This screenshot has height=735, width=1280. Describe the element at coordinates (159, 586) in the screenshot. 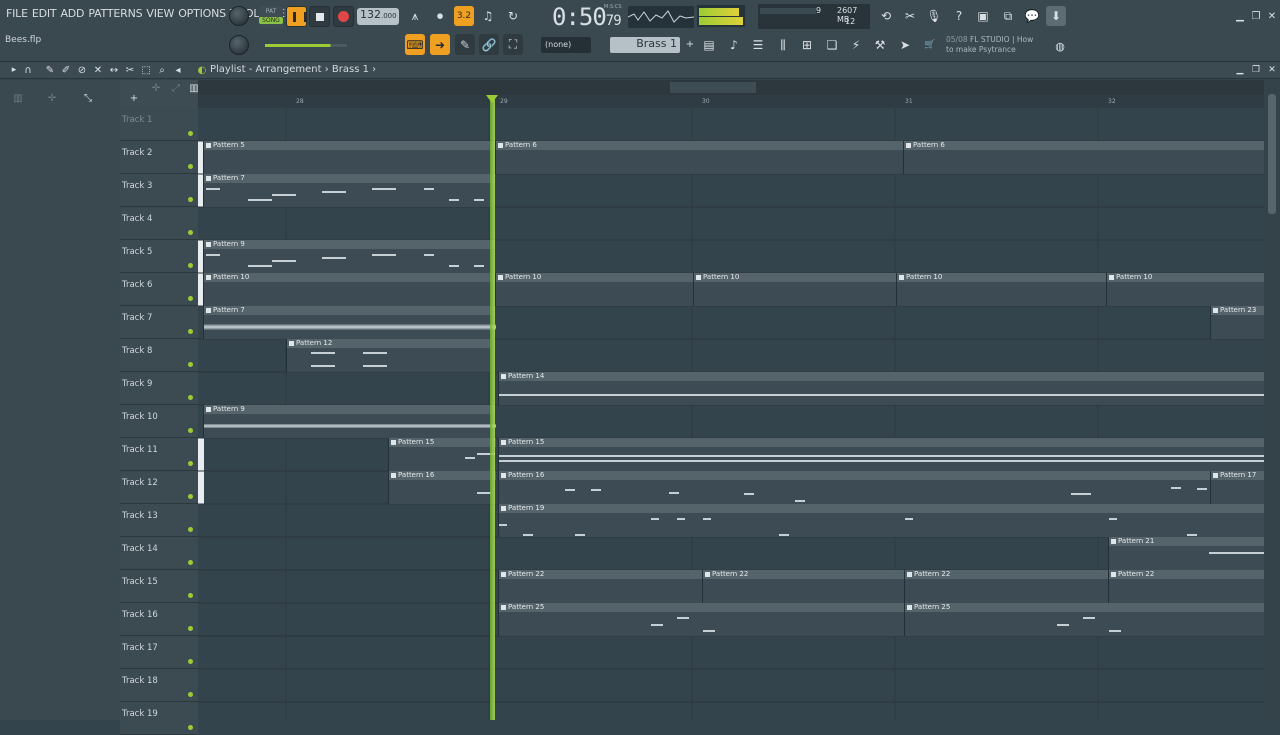

I see `track-header: Track 15` at that location.